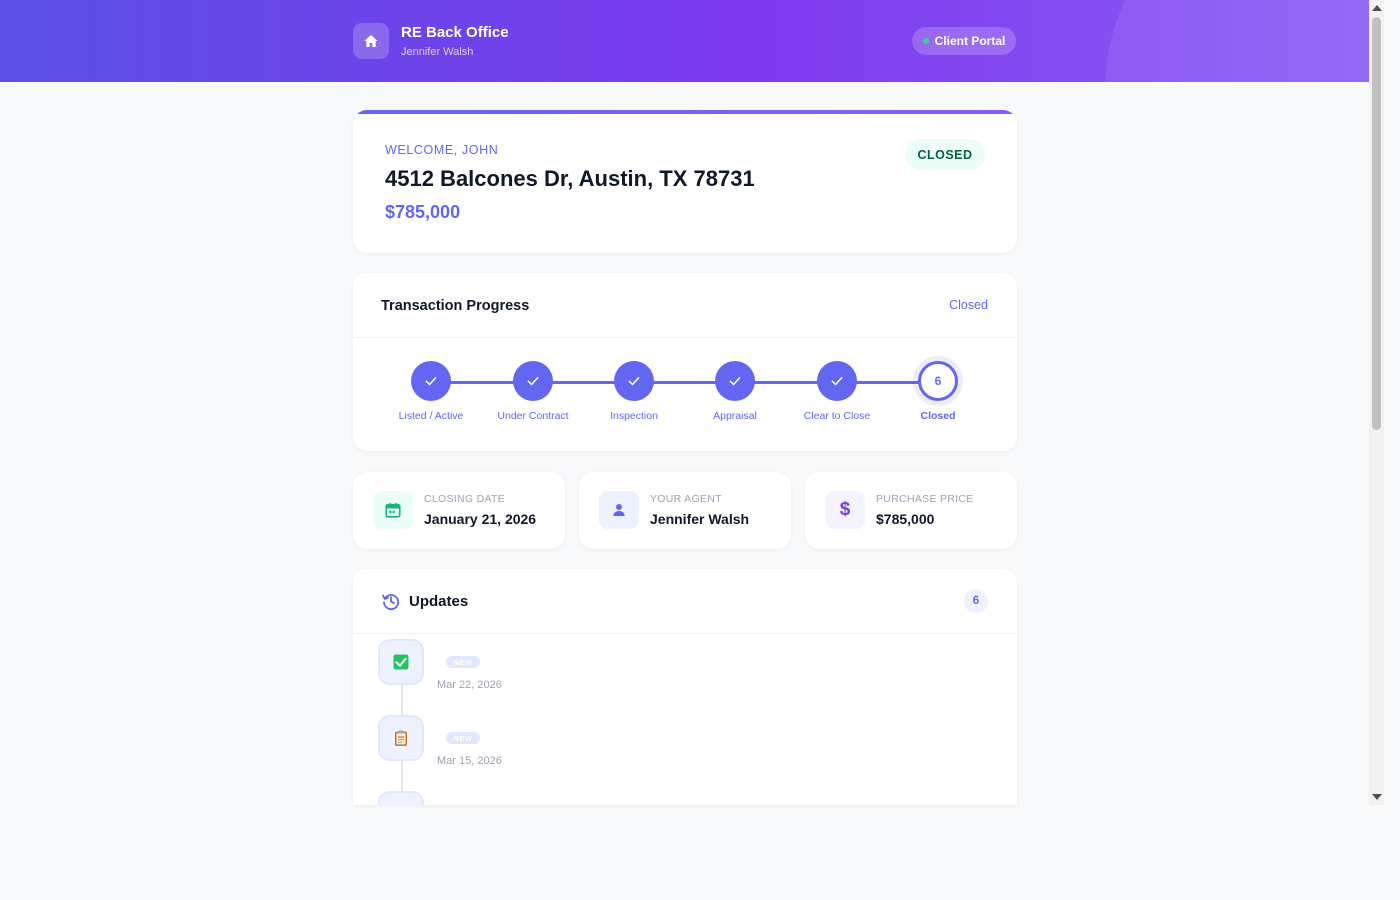 This screenshot has width=1400, height=900. I want to click on progress-status: Closed, so click(968, 305).